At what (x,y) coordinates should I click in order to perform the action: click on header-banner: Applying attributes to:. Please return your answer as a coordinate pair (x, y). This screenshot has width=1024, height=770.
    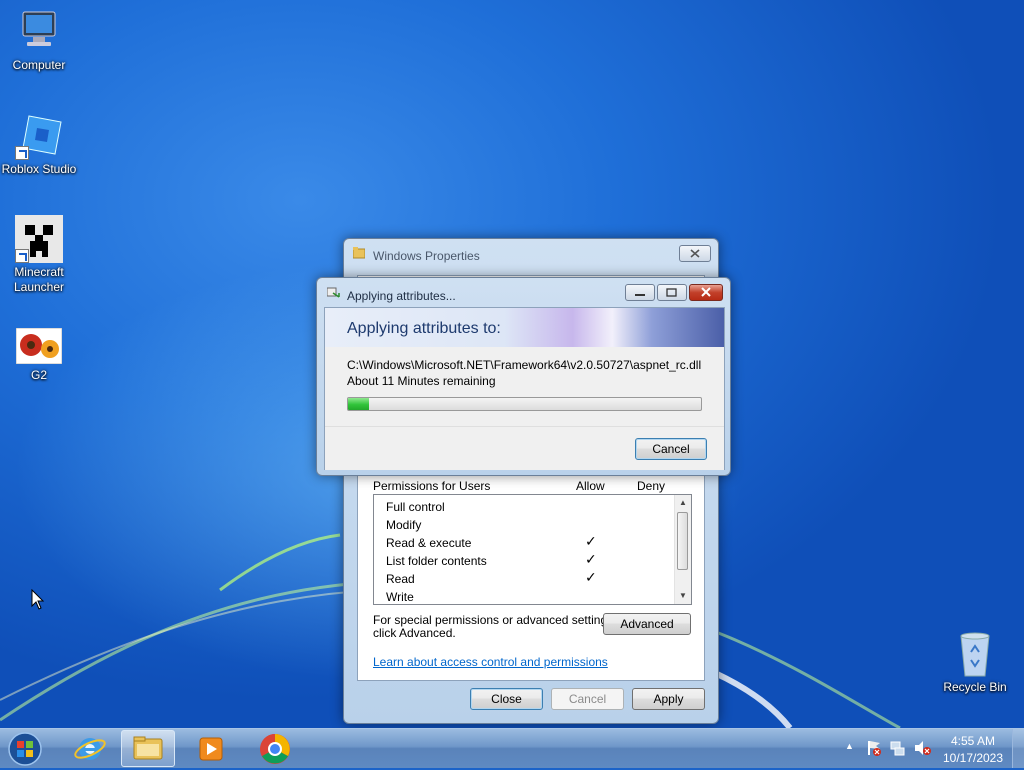
    Looking at the image, I should click on (524, 327).